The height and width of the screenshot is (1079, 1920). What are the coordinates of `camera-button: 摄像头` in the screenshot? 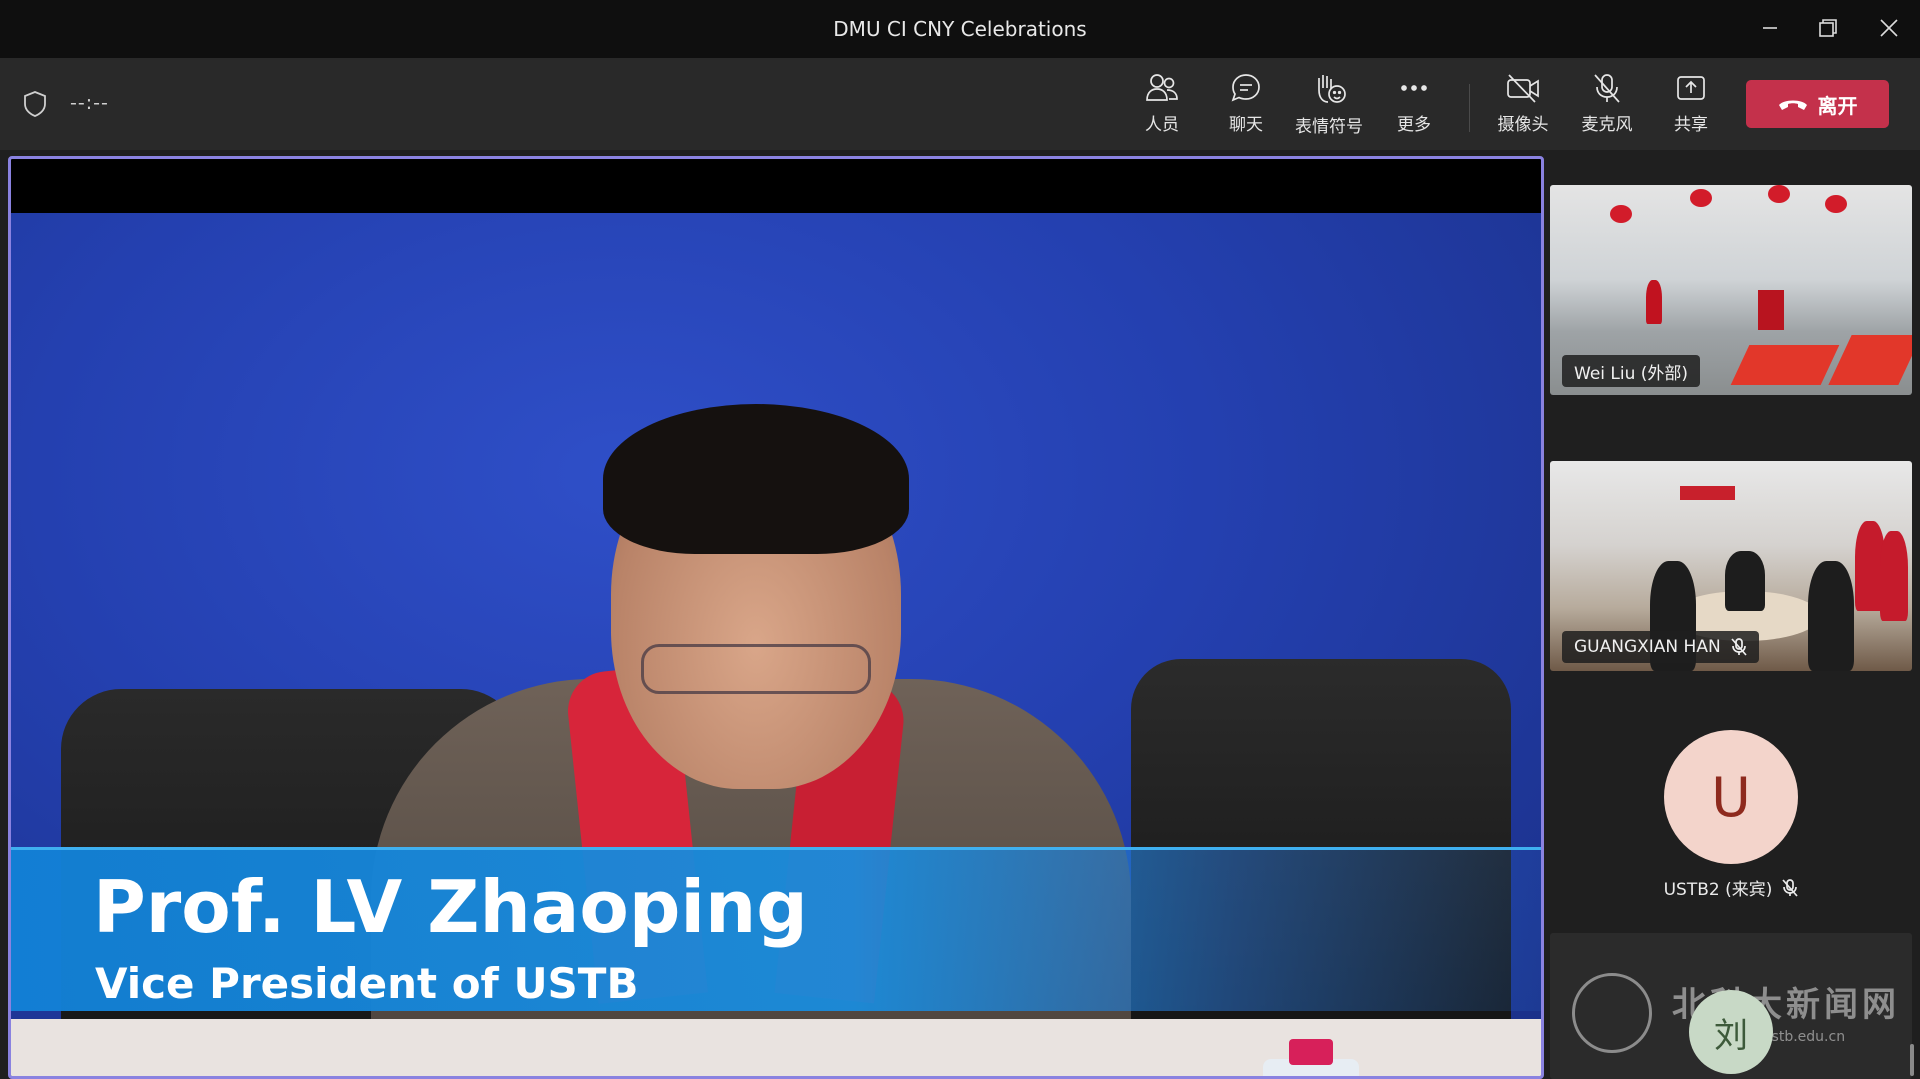 It's located at (1523, 105).